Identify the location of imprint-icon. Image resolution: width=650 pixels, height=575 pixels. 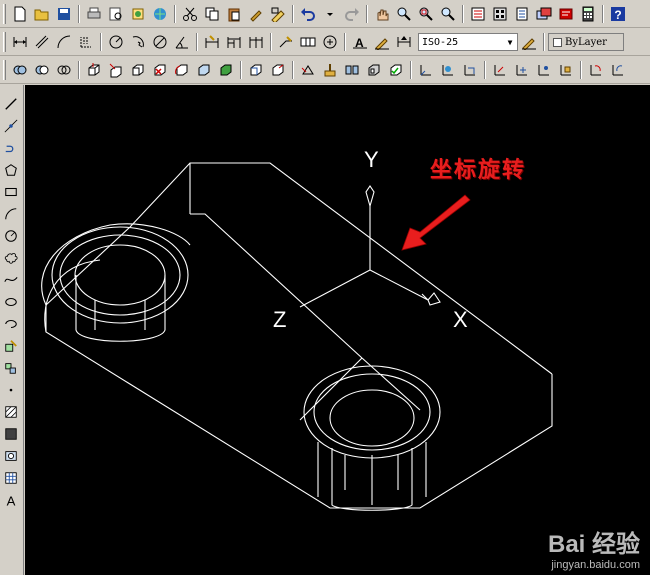
(308, 70).